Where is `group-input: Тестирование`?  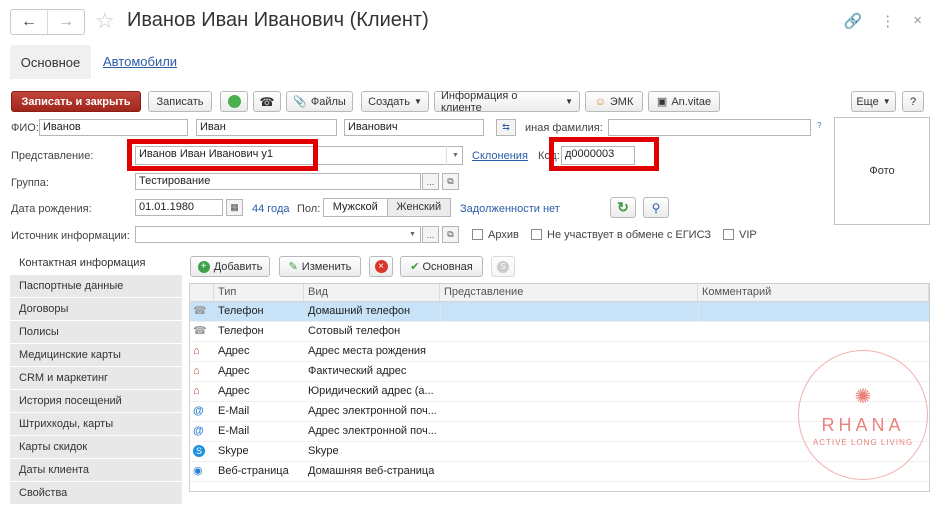 group-input: Тестирование is located at coordinates (278, 181).